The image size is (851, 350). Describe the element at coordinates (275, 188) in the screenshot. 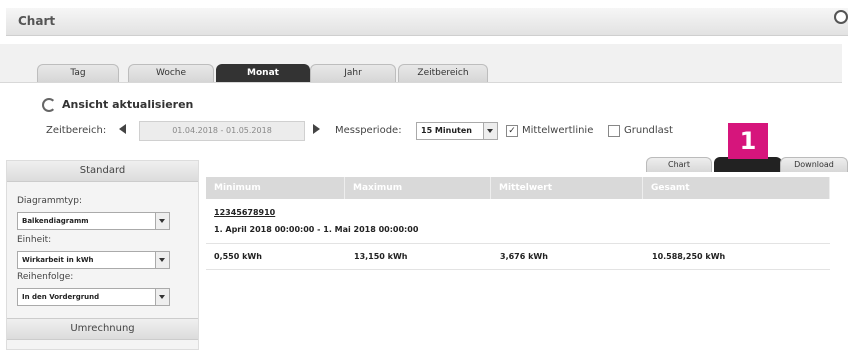

I see `column-header-minimum: Minimum` at that location.